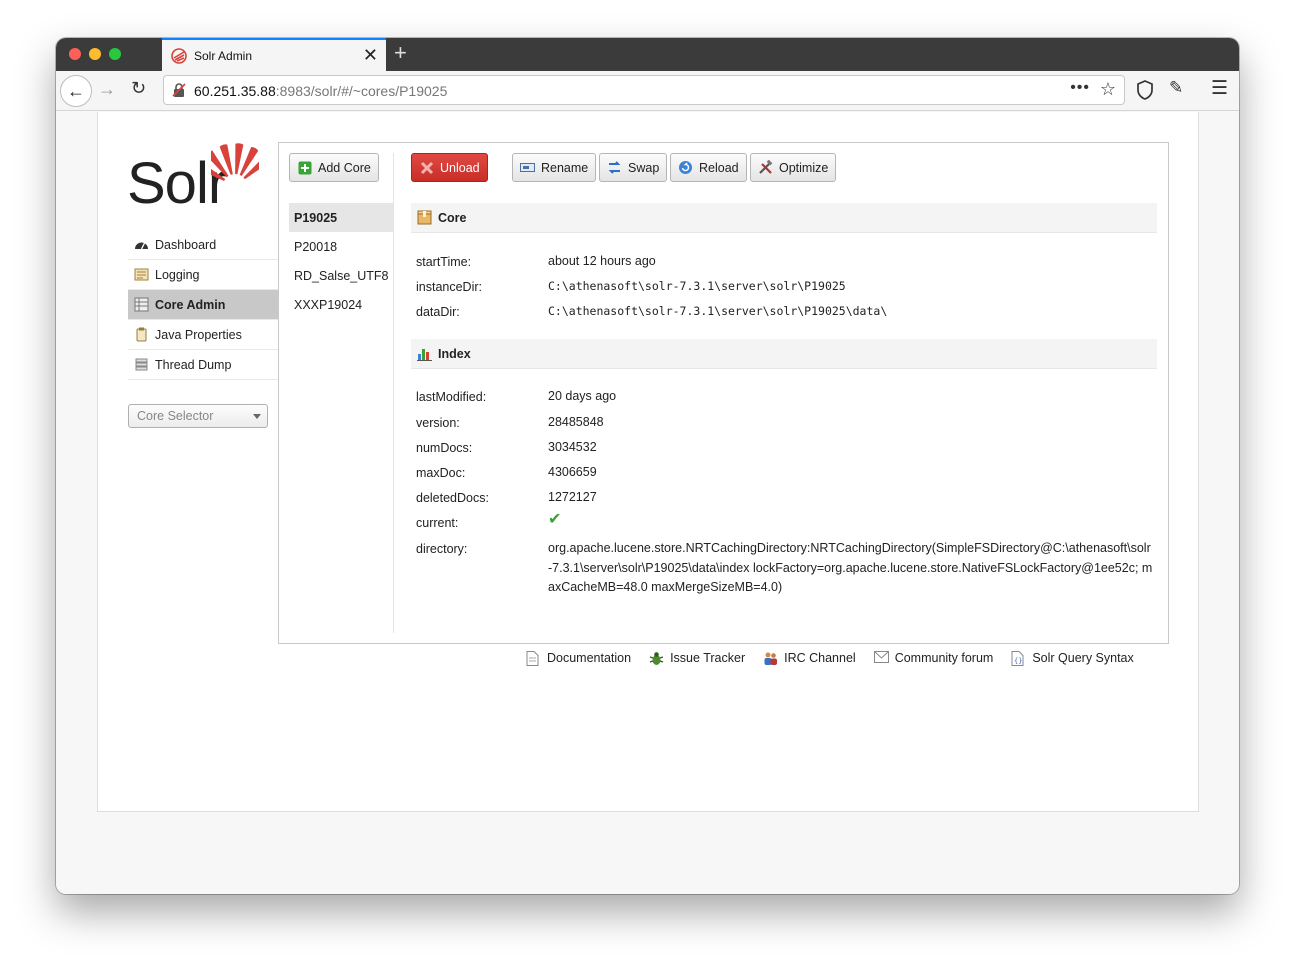  I want to click on sidebar-item-dashboard: Dashboard, so click(203, 245).